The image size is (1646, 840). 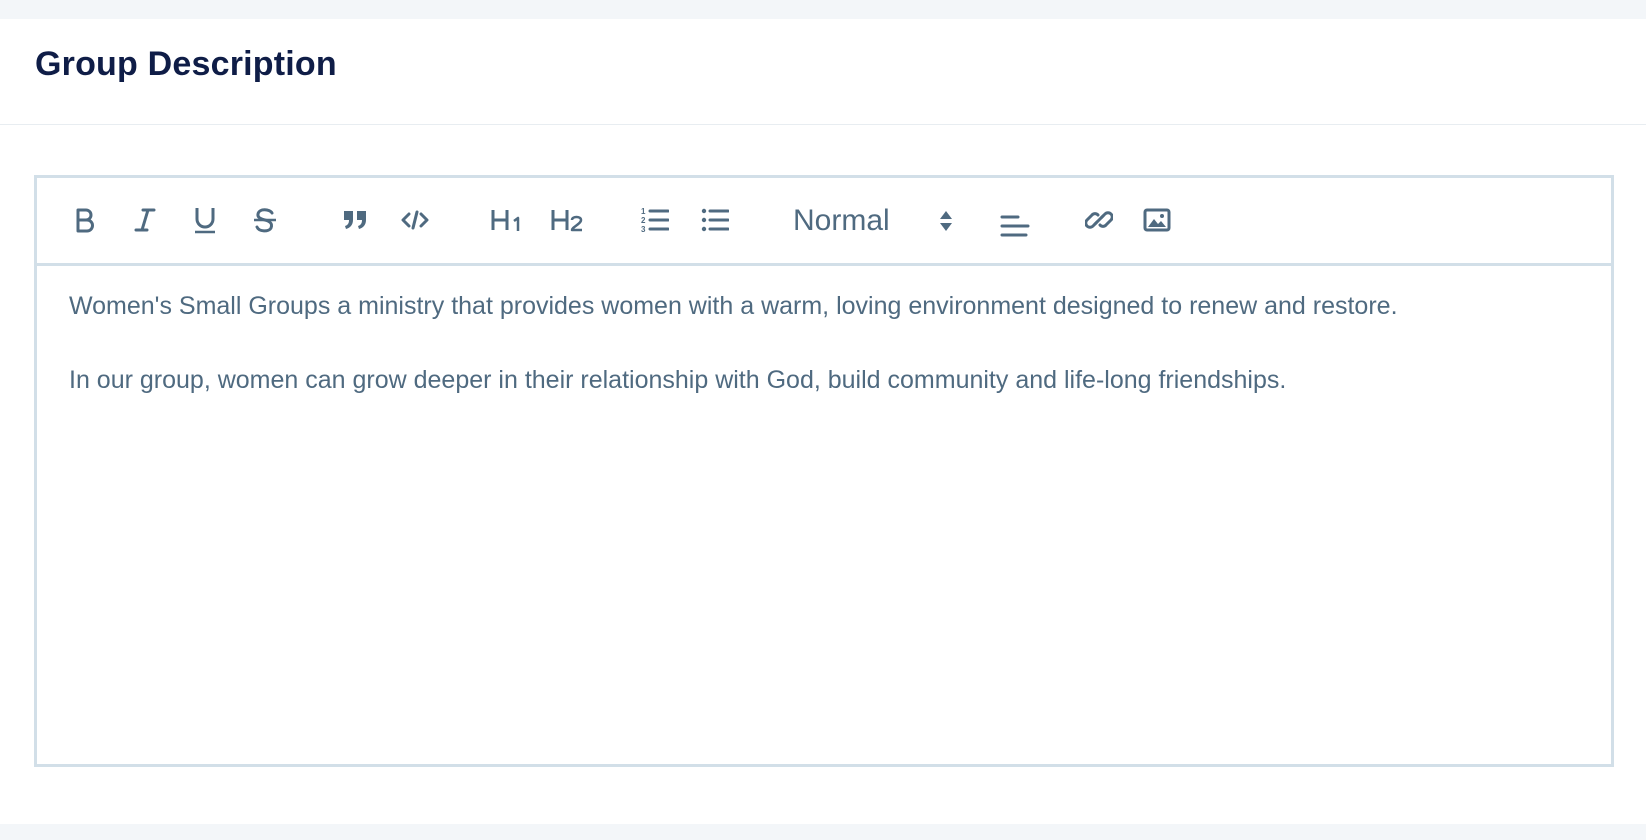 I want to click on link-button, so click(x=1099, y=220).